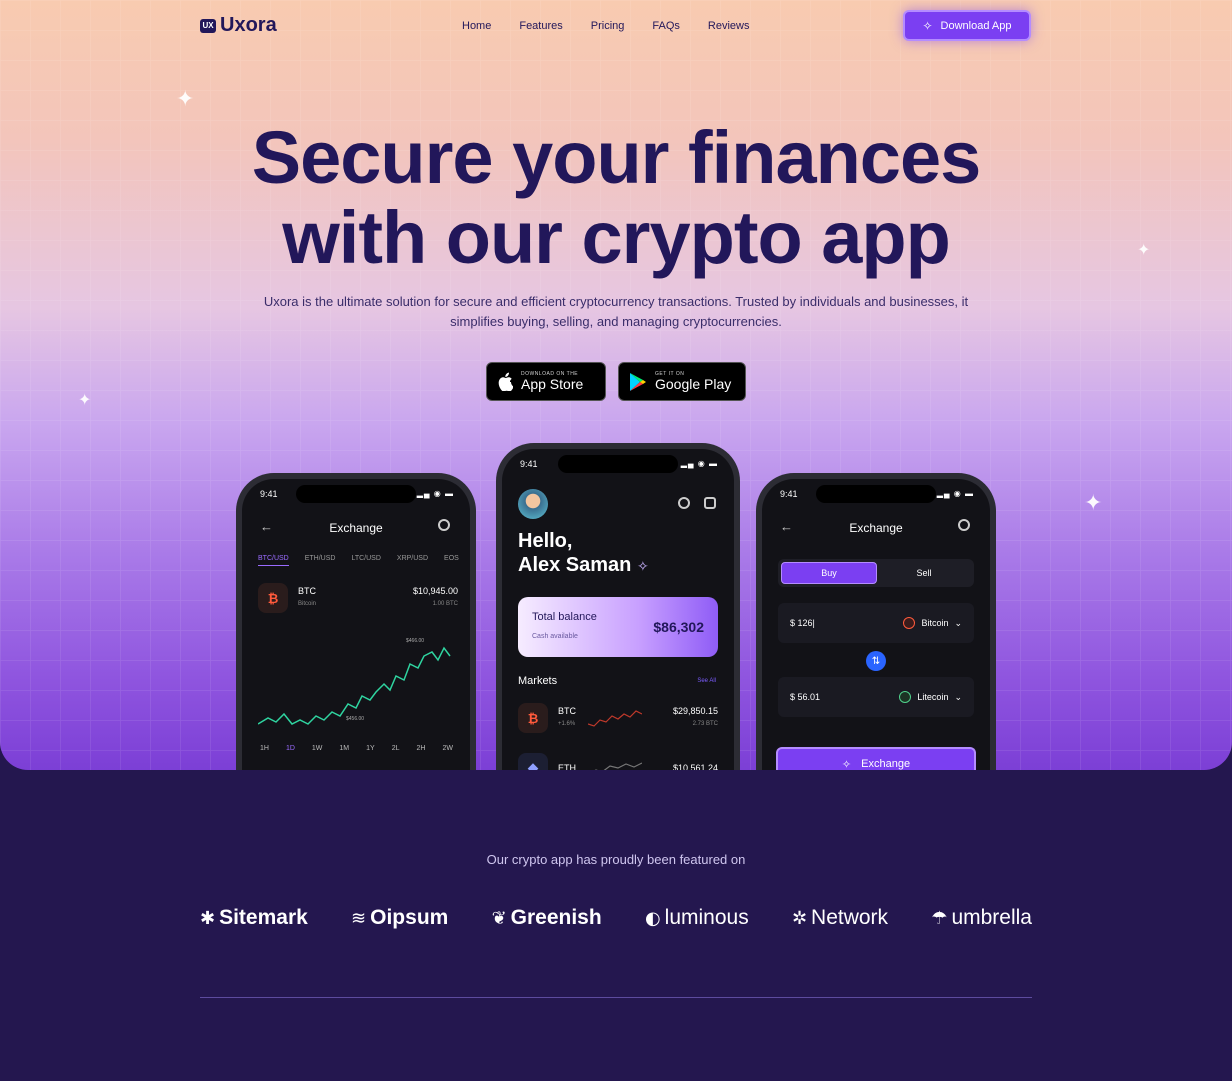 Image resolution: width=1232 pixels, height=1081 pixels. Describe the element at coordinates (540, 26) in the screenshot. I see `nav-features: Features` at that location.